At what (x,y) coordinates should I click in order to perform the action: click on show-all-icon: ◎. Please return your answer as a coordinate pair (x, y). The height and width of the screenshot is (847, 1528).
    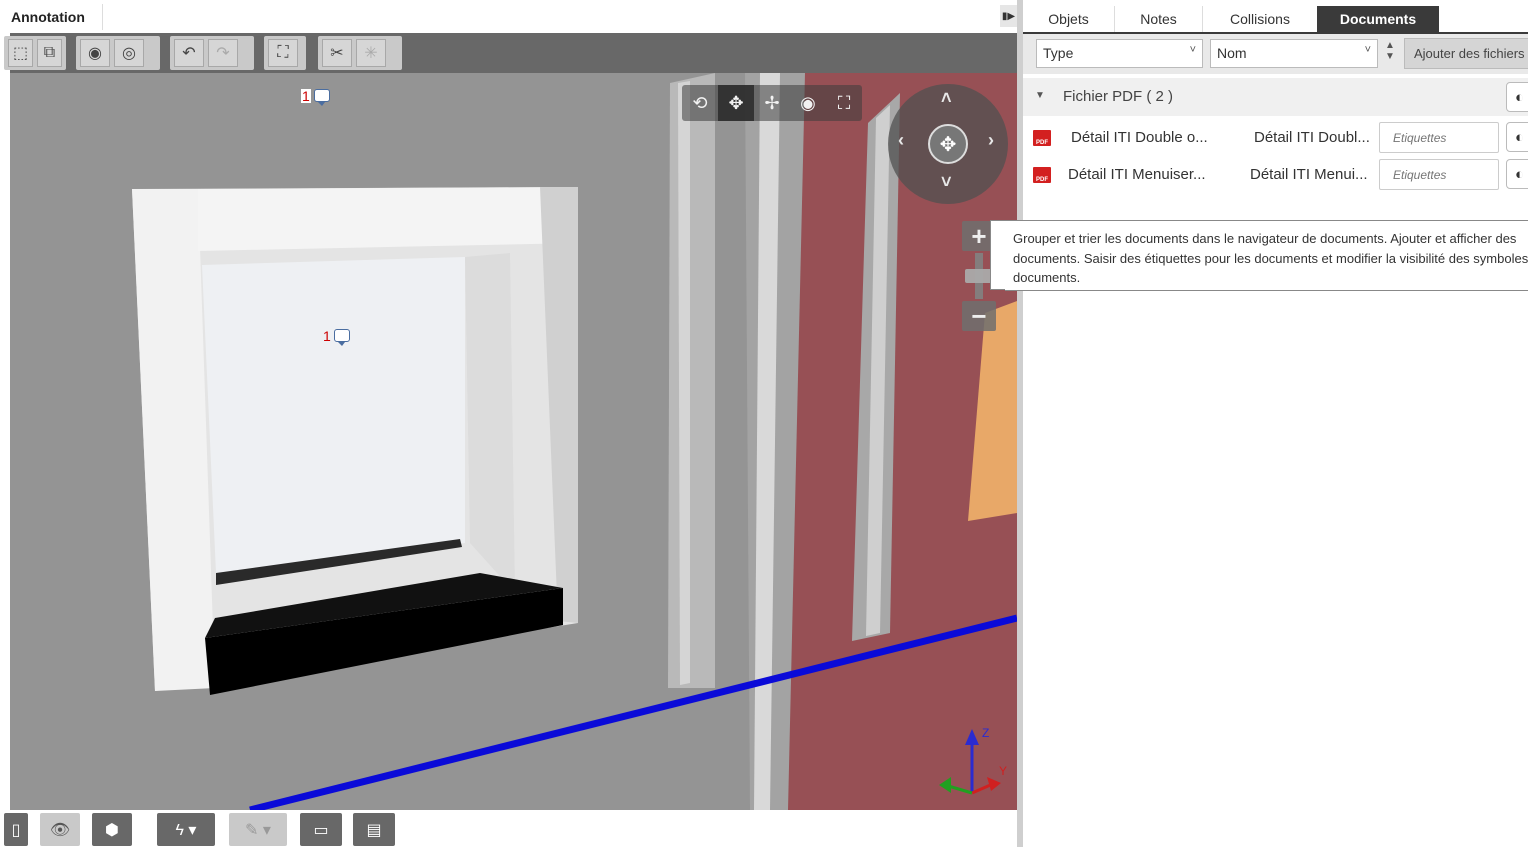
    Looking at the image, I should click on (129, 53).